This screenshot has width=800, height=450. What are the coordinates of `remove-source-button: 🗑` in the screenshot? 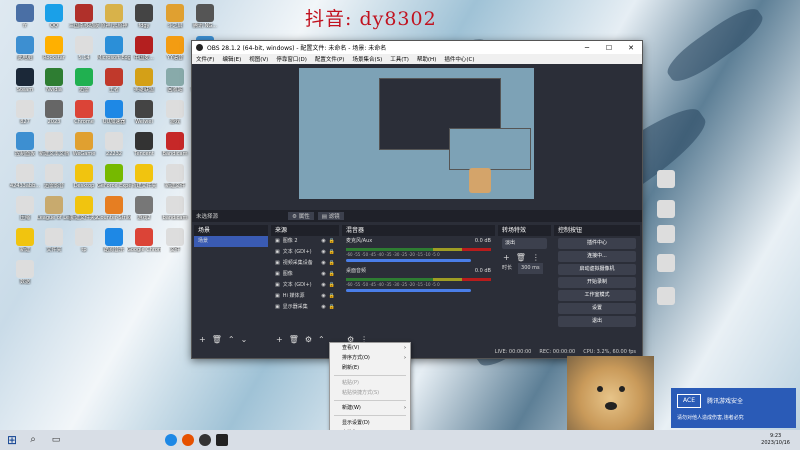 It's located at (294, 339).